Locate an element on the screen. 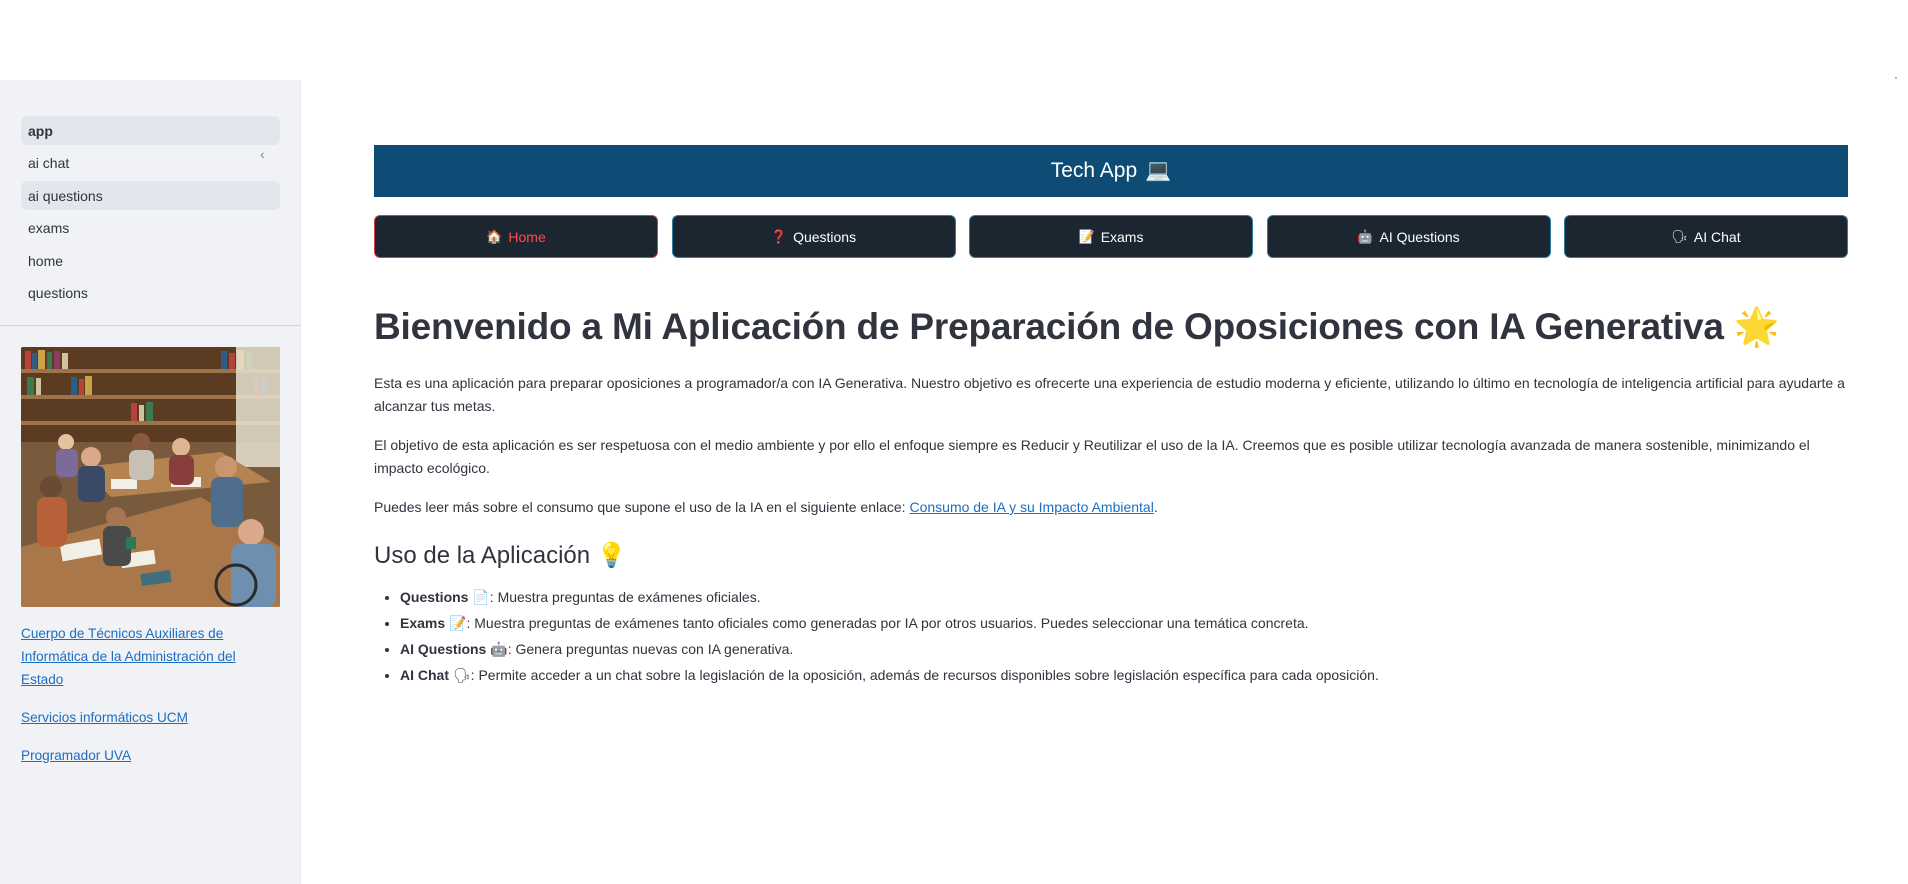 Image resolution: width=1908 pixels, height=884 pixels. consumo-ia-link: Consumo de IA y su Impacto Ambiental is located at coordinates (1031, 507).